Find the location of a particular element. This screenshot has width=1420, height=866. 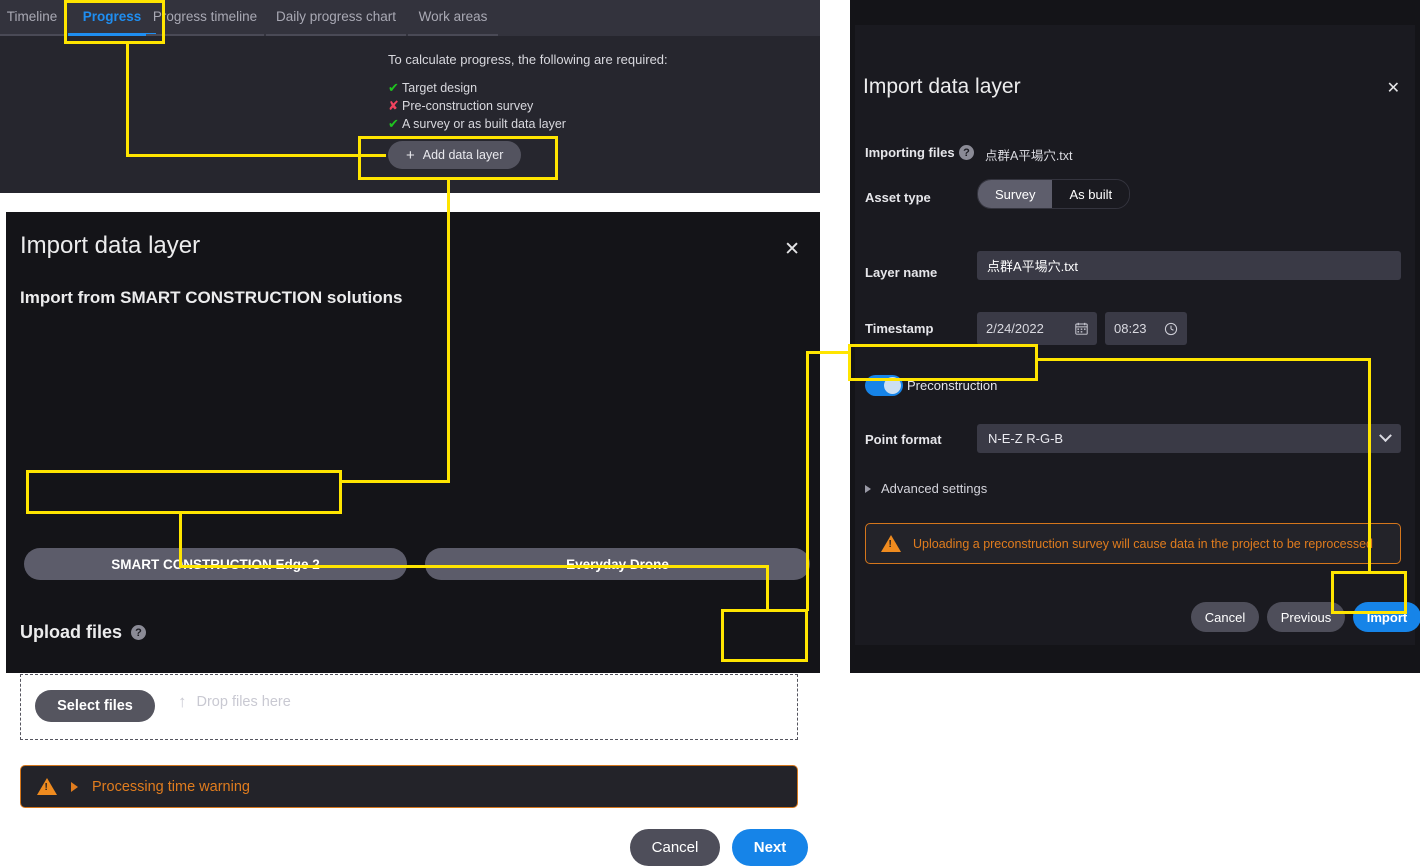

timestamp-date-field: 2/24/2022 is located at coordinates (1037, 328).